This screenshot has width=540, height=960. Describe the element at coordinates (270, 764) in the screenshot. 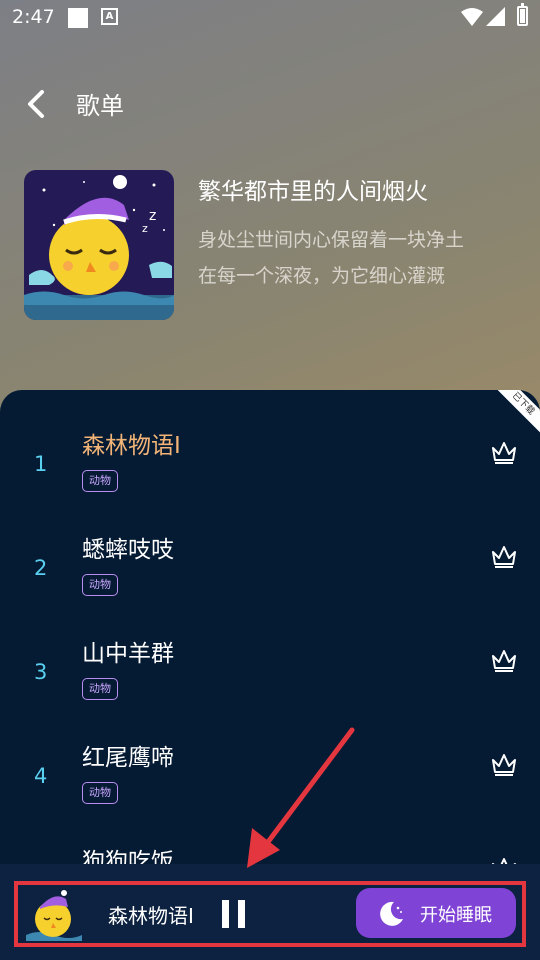

I see `track-row: 4 红尾鹰啼 动物` at that location.